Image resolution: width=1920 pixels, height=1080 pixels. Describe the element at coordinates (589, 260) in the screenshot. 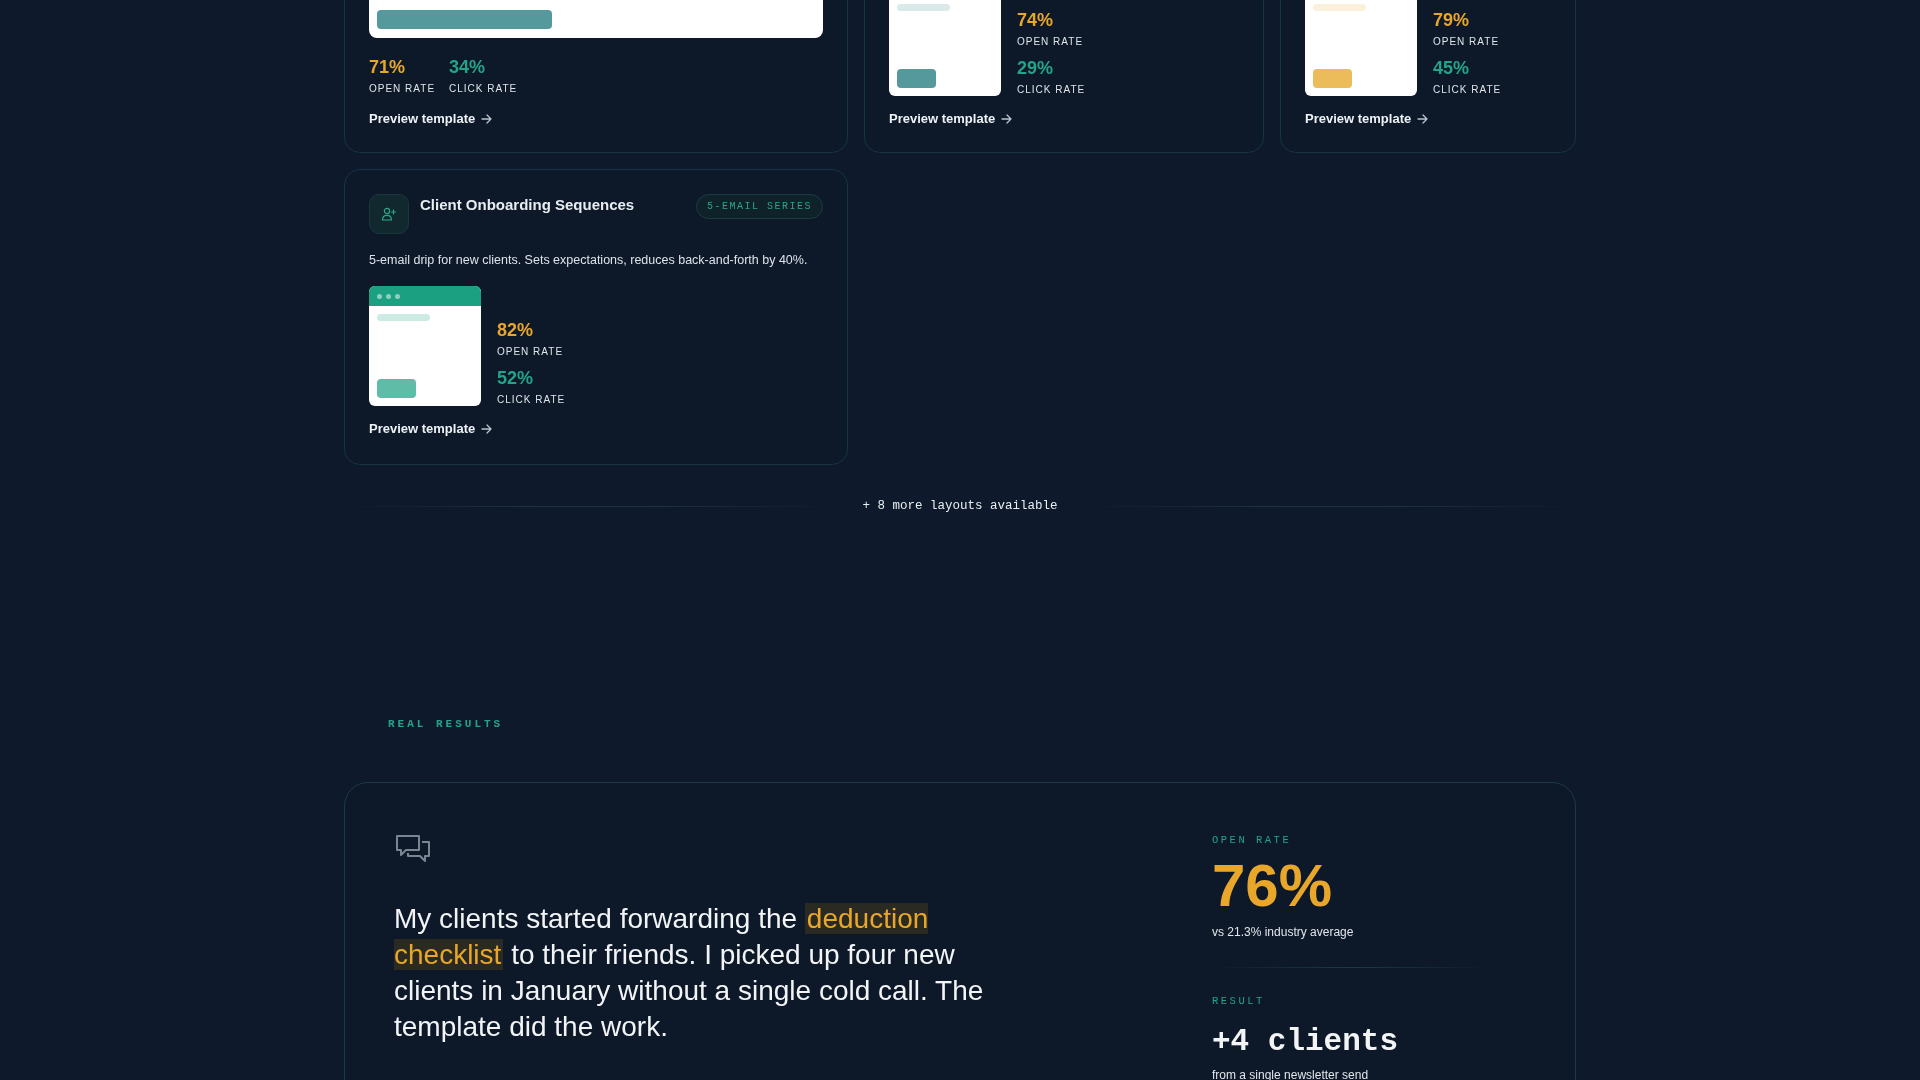

I see `card-description: 5-email drip for new clients. Sets expectations, reduces back-and-forth by 40%.` at that location.